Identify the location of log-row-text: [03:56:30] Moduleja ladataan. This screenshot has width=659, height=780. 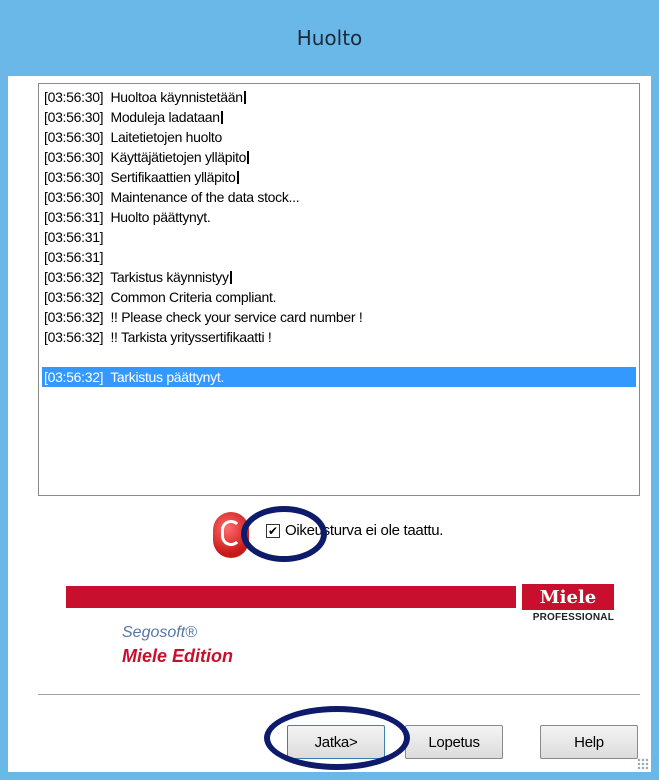
(132, 117).